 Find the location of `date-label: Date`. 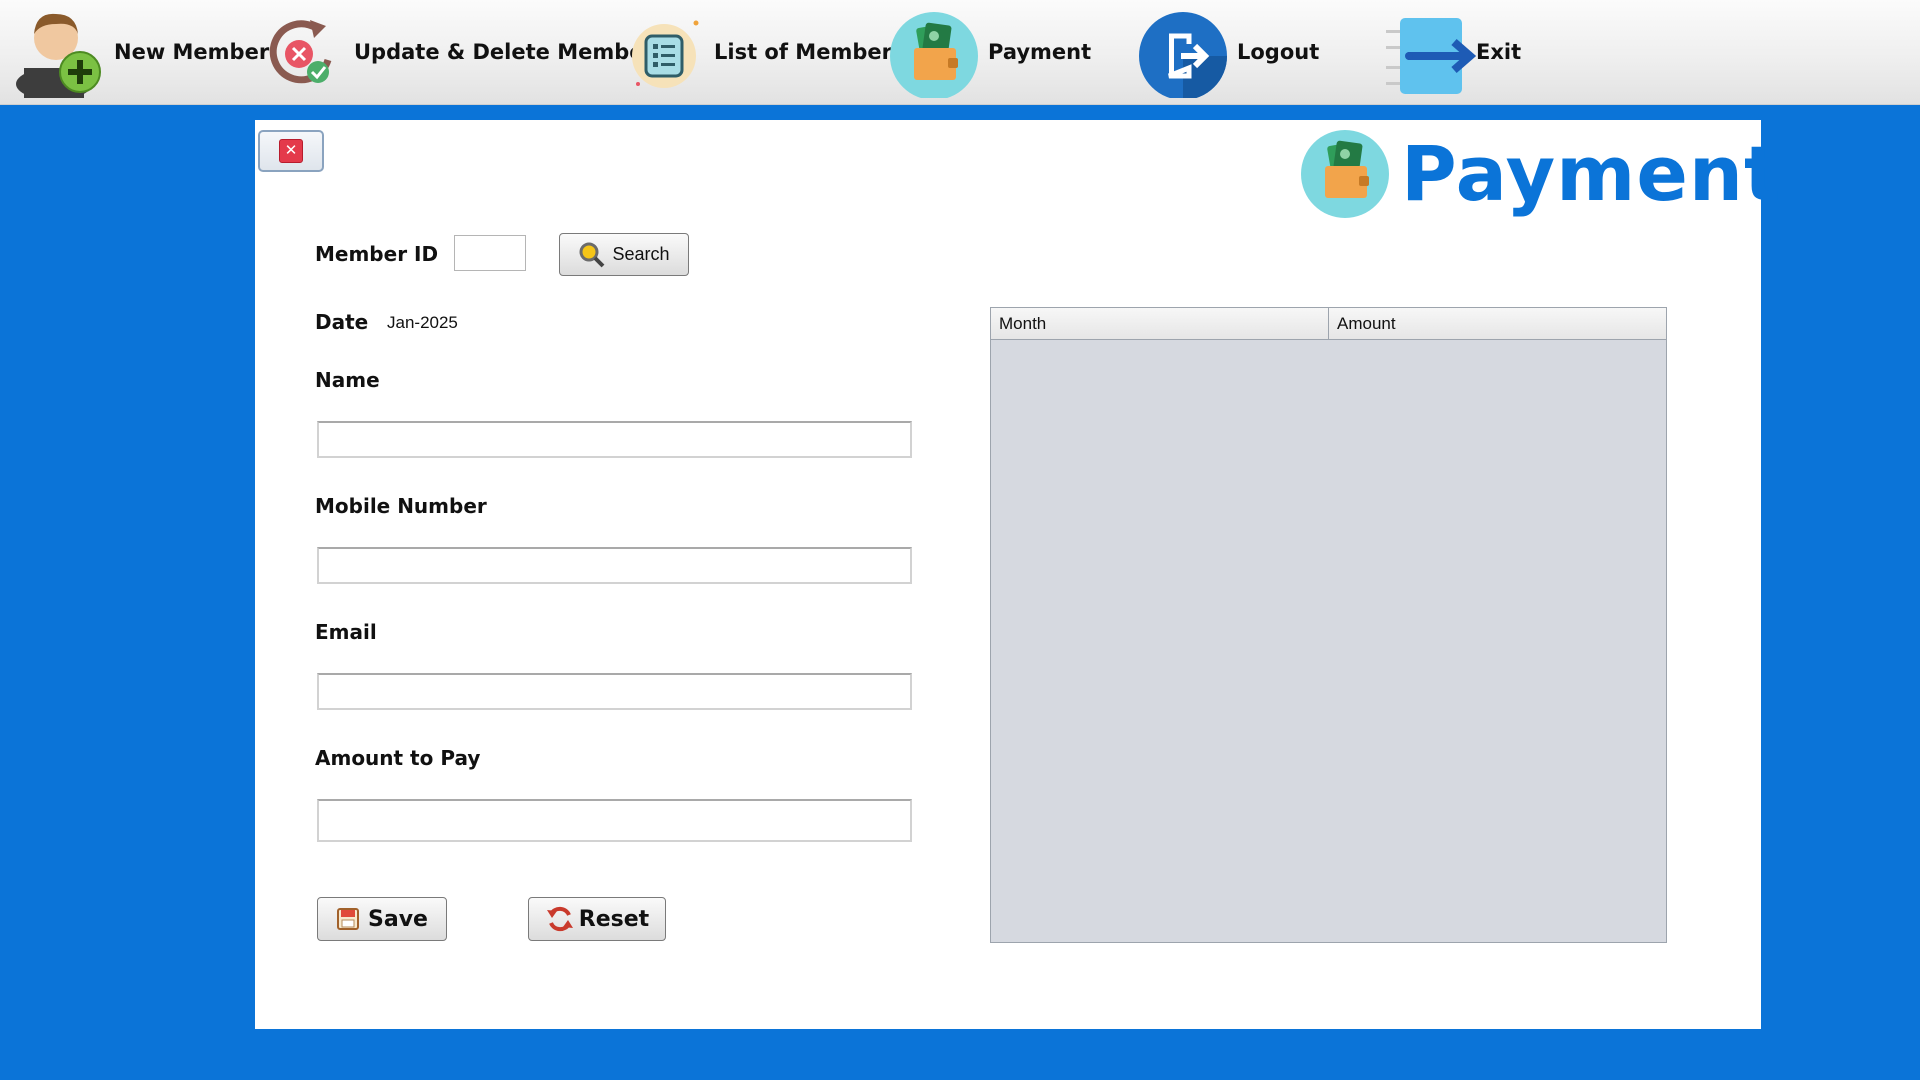

date-label: Date is located at coordinates (342, 322).